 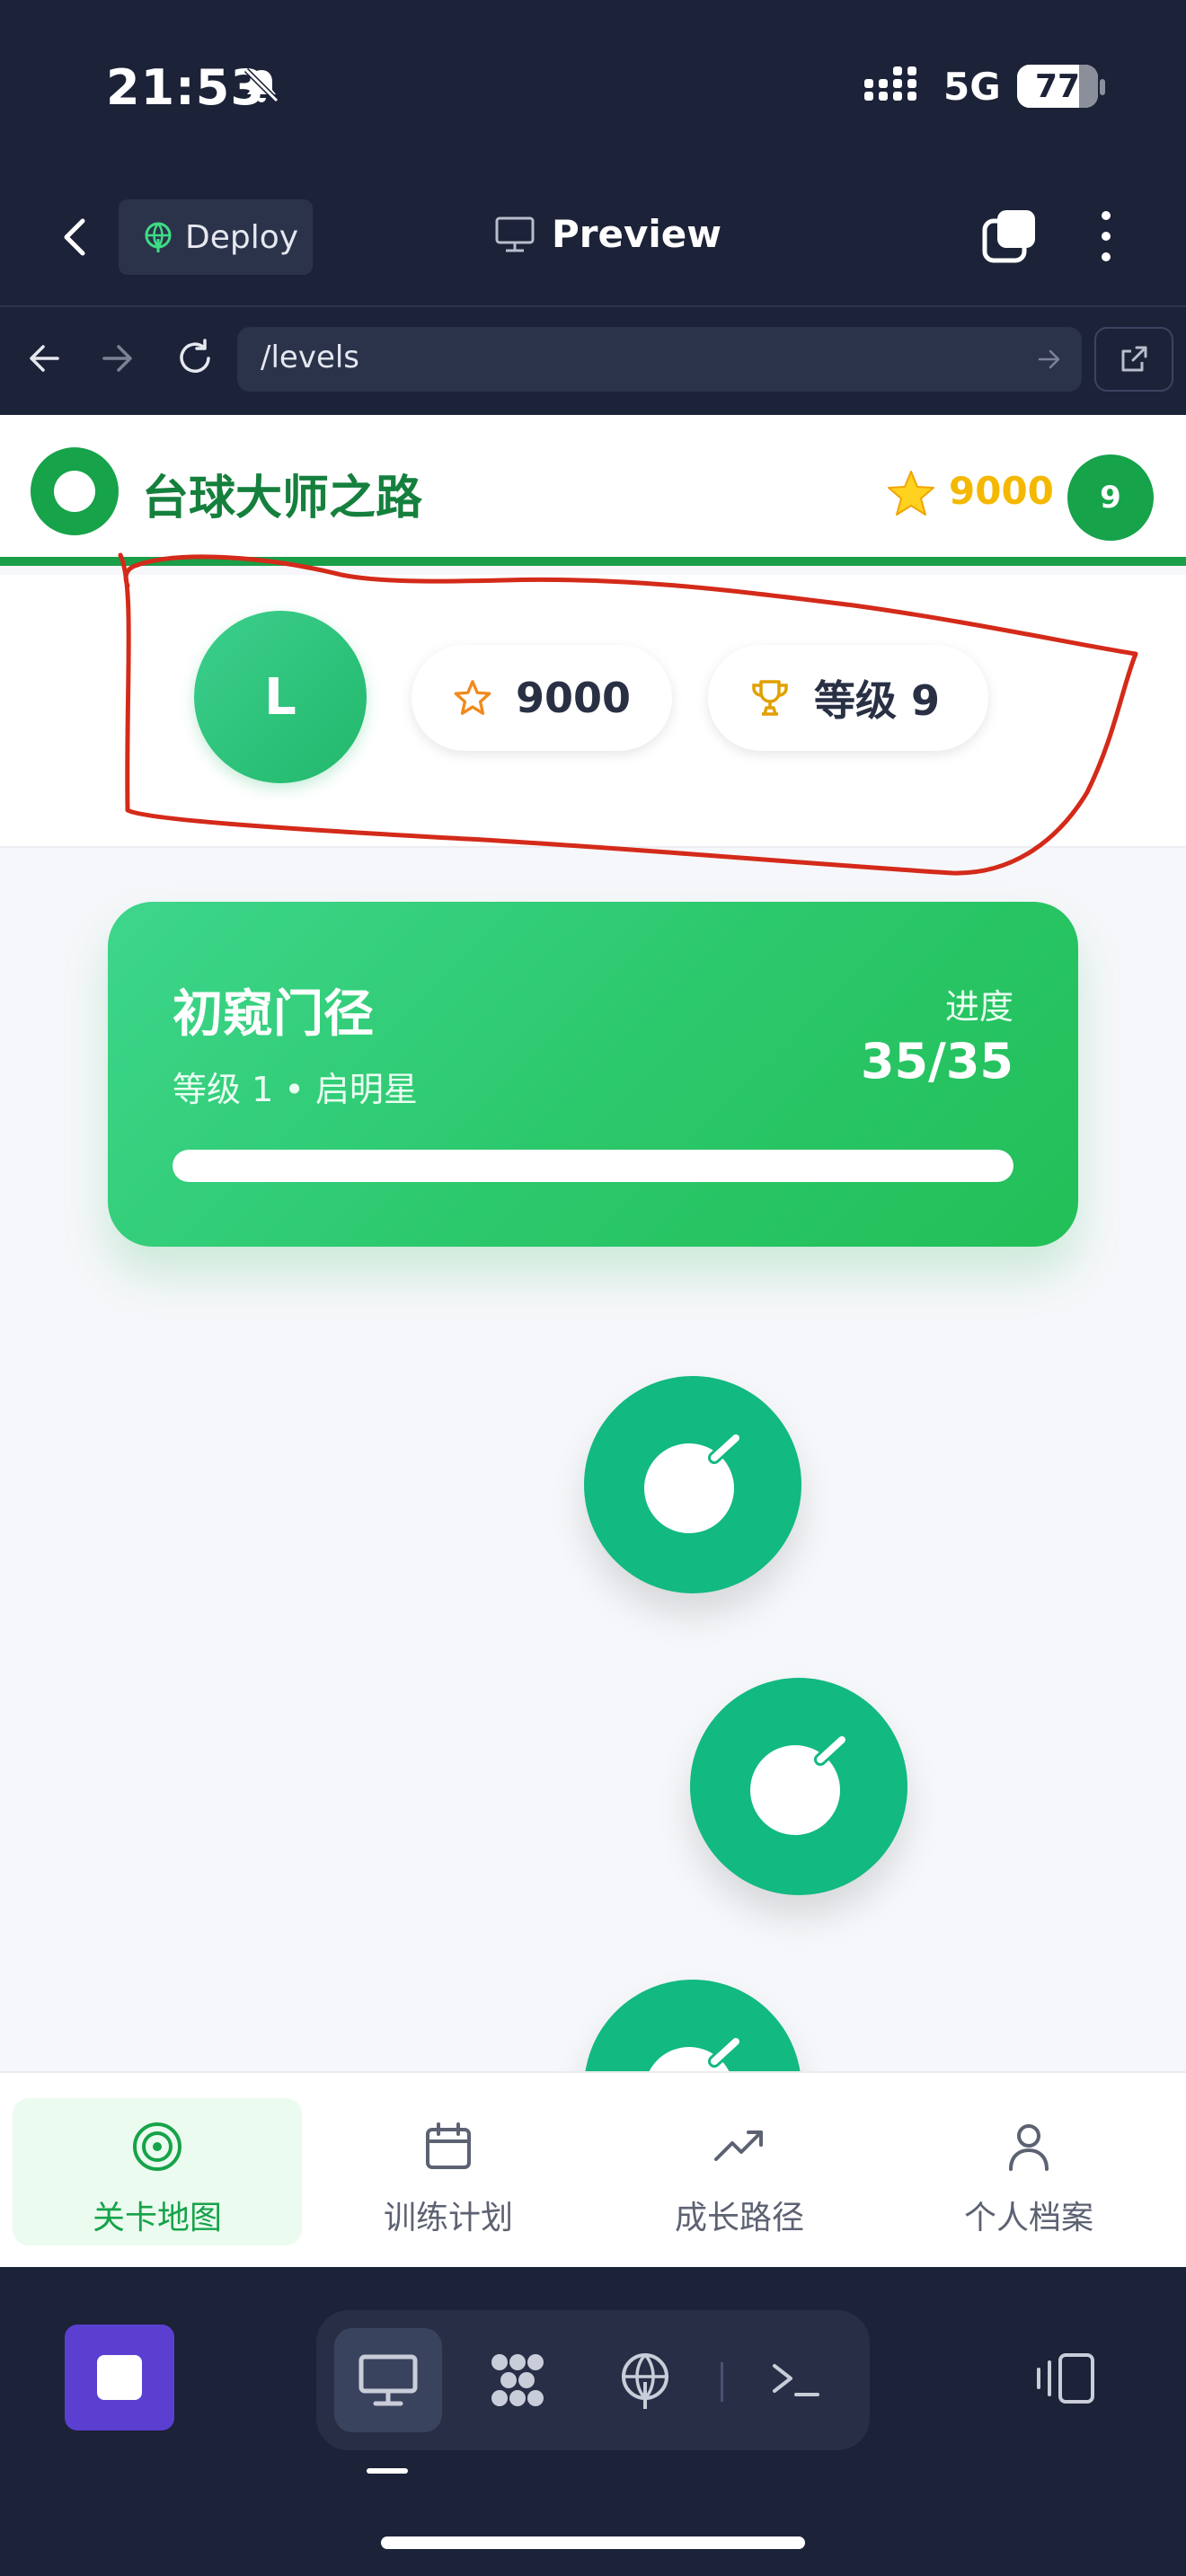 What do you see at coordinates (119, 2377) in the screenshot?
I see `stop-button` at bounding box center [119, 2377].